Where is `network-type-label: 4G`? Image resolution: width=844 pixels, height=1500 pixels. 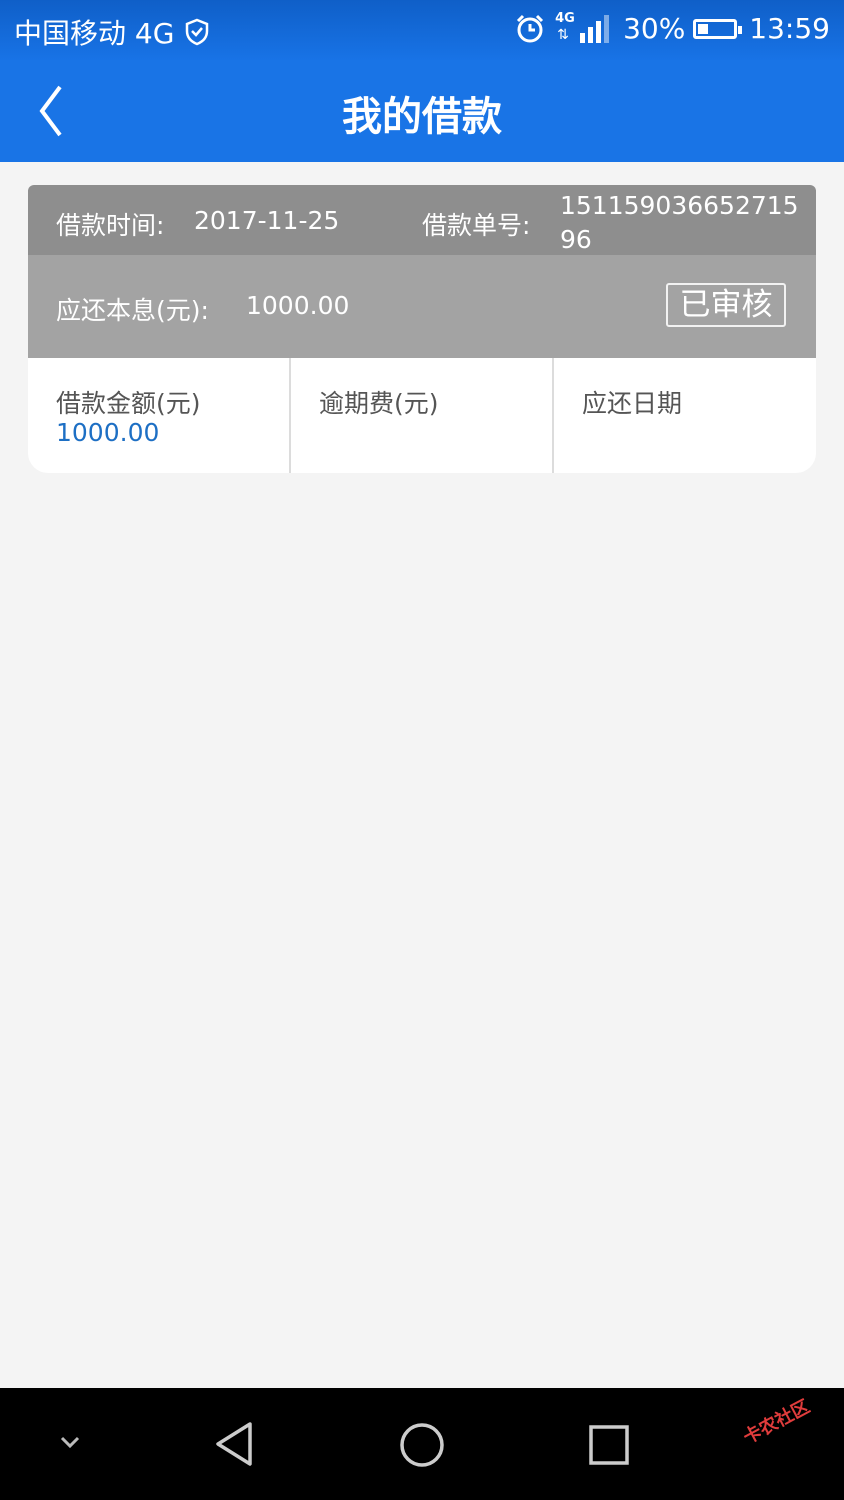 network-type-label: 4G is located at coordinates (565, 18).